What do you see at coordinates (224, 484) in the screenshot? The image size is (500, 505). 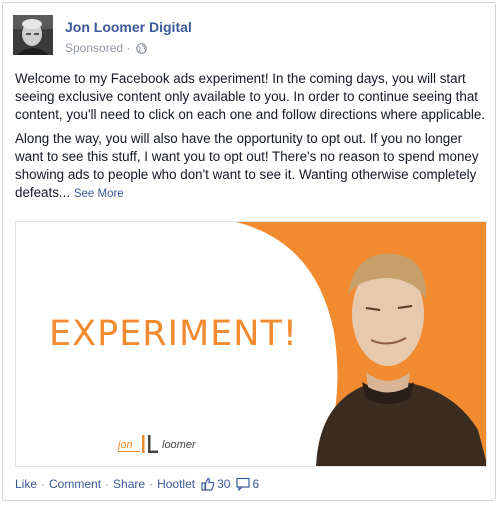 I see `likes-count-value: 30` at bounding box center [224, 484].